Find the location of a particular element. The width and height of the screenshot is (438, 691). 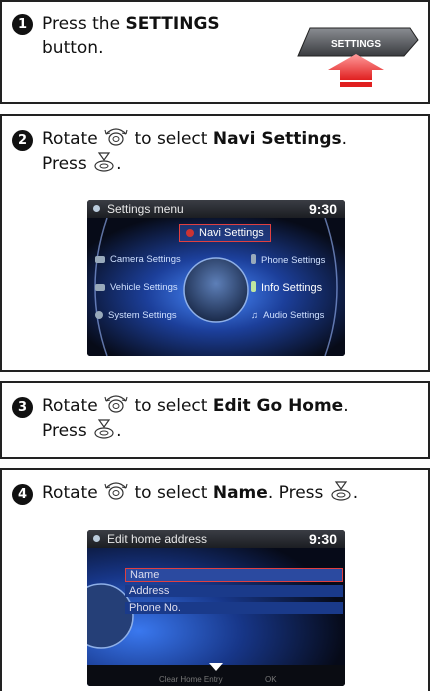

navi-icon is located at coordinates (190, 233).